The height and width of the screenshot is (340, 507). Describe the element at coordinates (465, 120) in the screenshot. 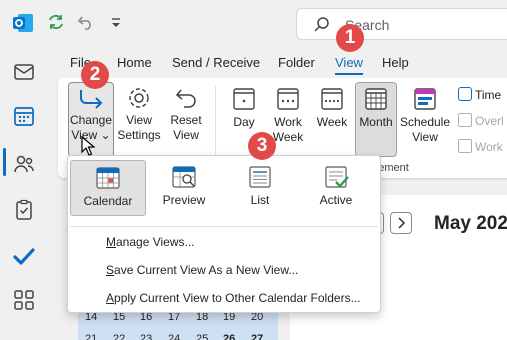

I see `overlay-icon` at that location.